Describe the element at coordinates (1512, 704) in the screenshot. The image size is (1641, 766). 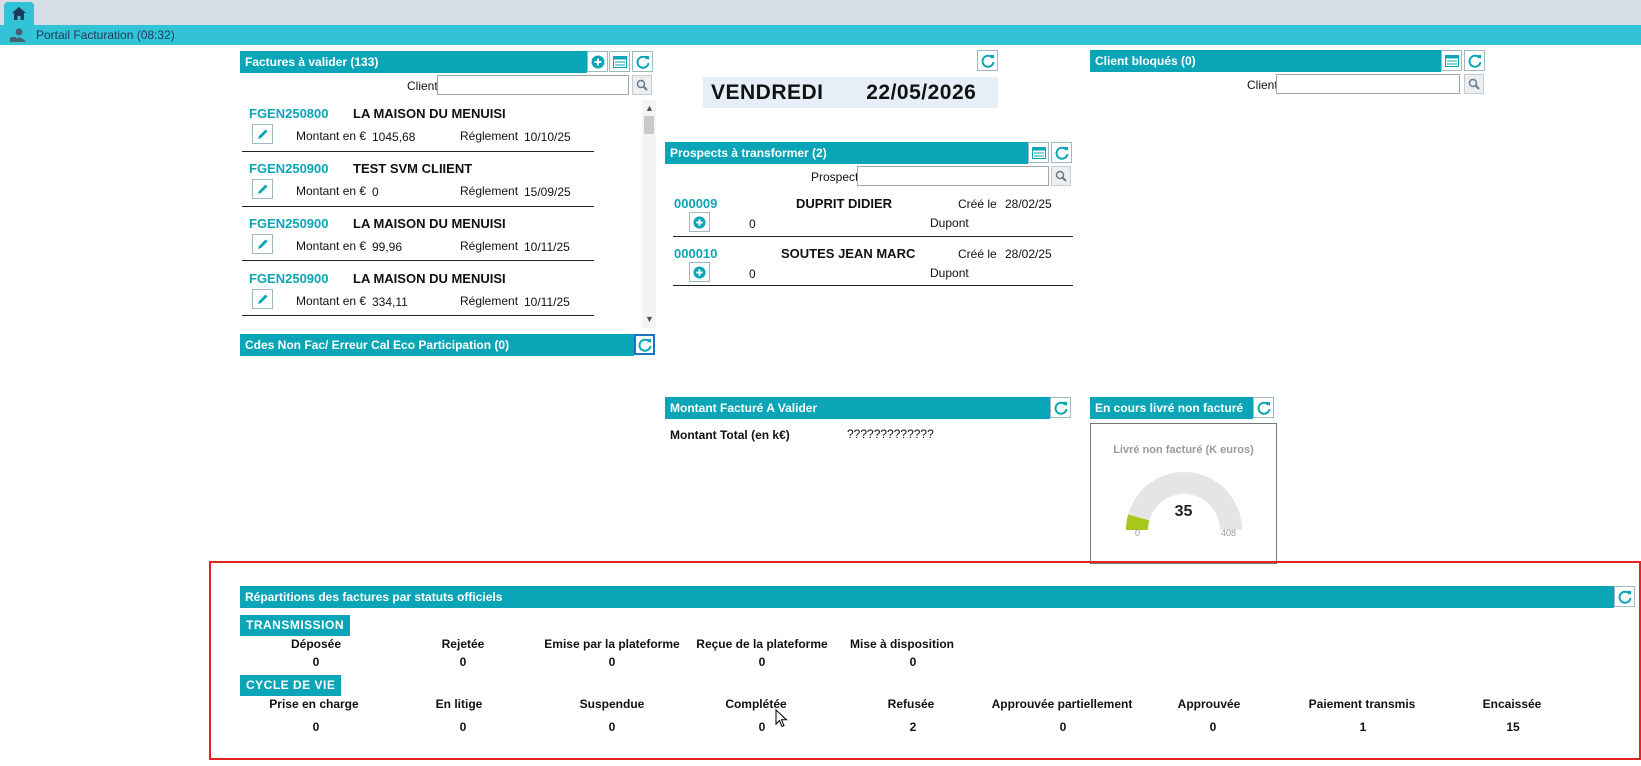
I see `status-label: Encaissée` at that location.